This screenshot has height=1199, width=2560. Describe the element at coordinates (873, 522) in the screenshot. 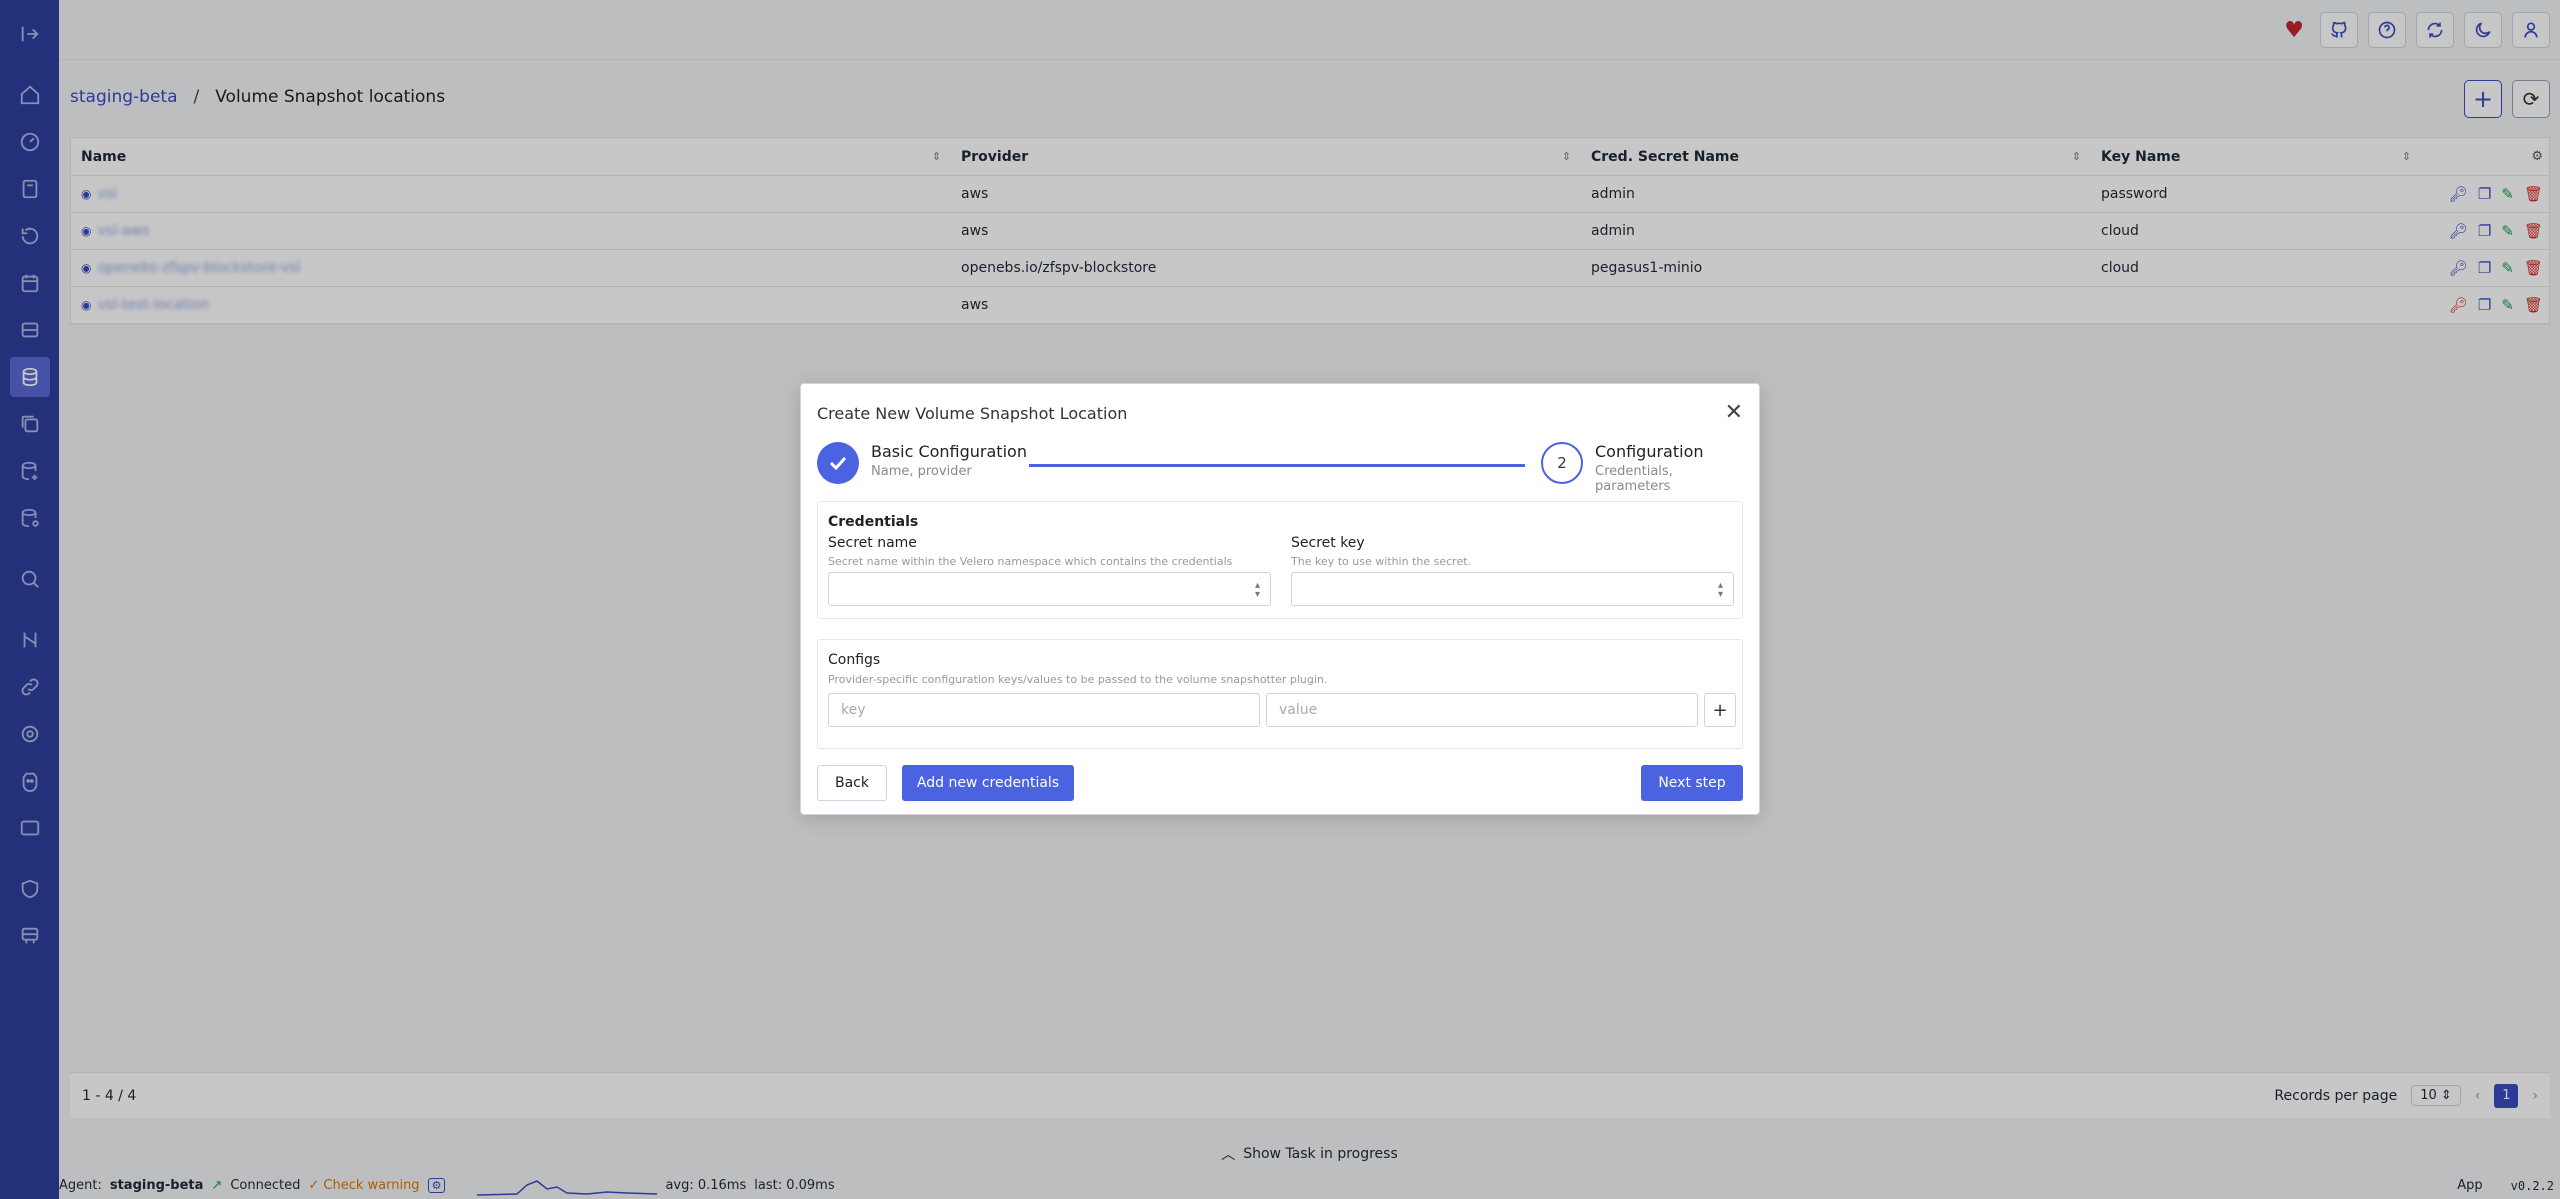

I see `credentials-title: Credentials` at that location.